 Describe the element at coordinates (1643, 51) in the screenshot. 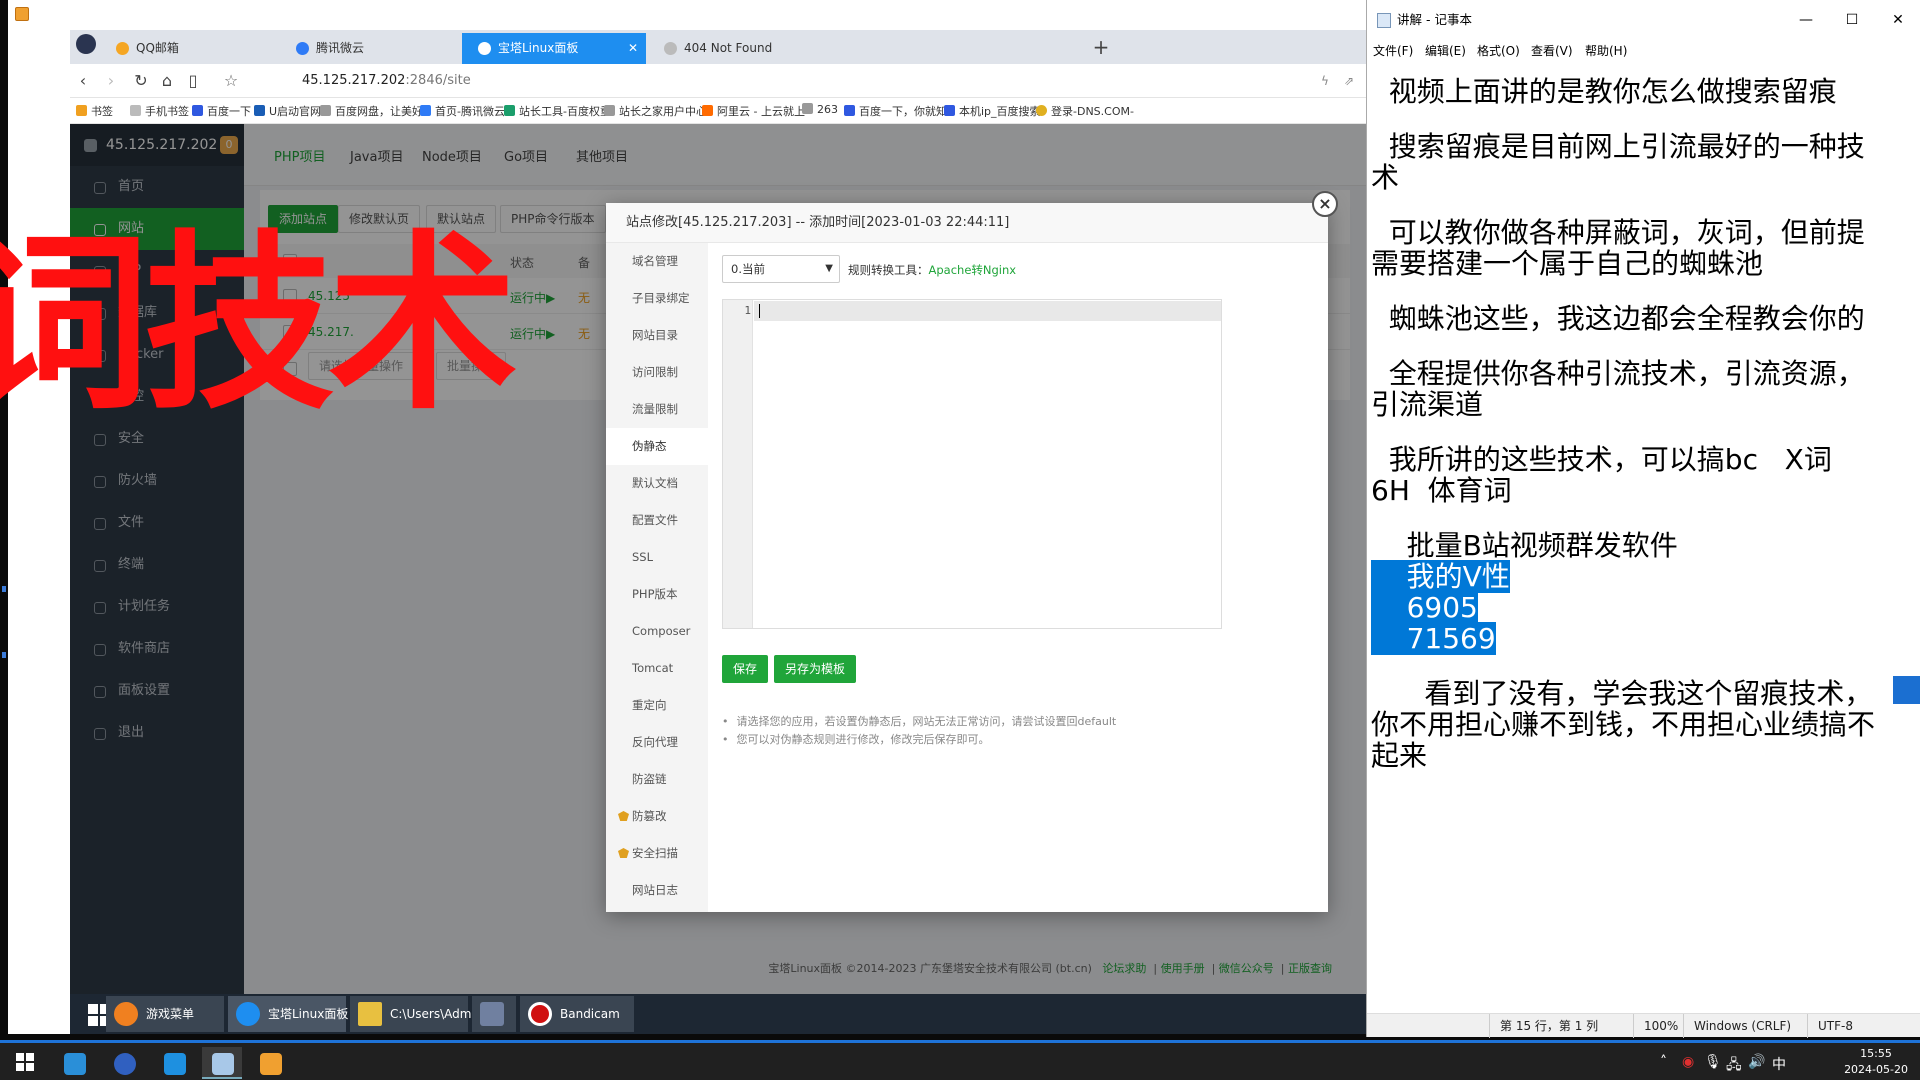

I see `notepad-menubar: 文件(F) 编辑(E) 格式(O) 查看(V) 帮助(H)` at that location.